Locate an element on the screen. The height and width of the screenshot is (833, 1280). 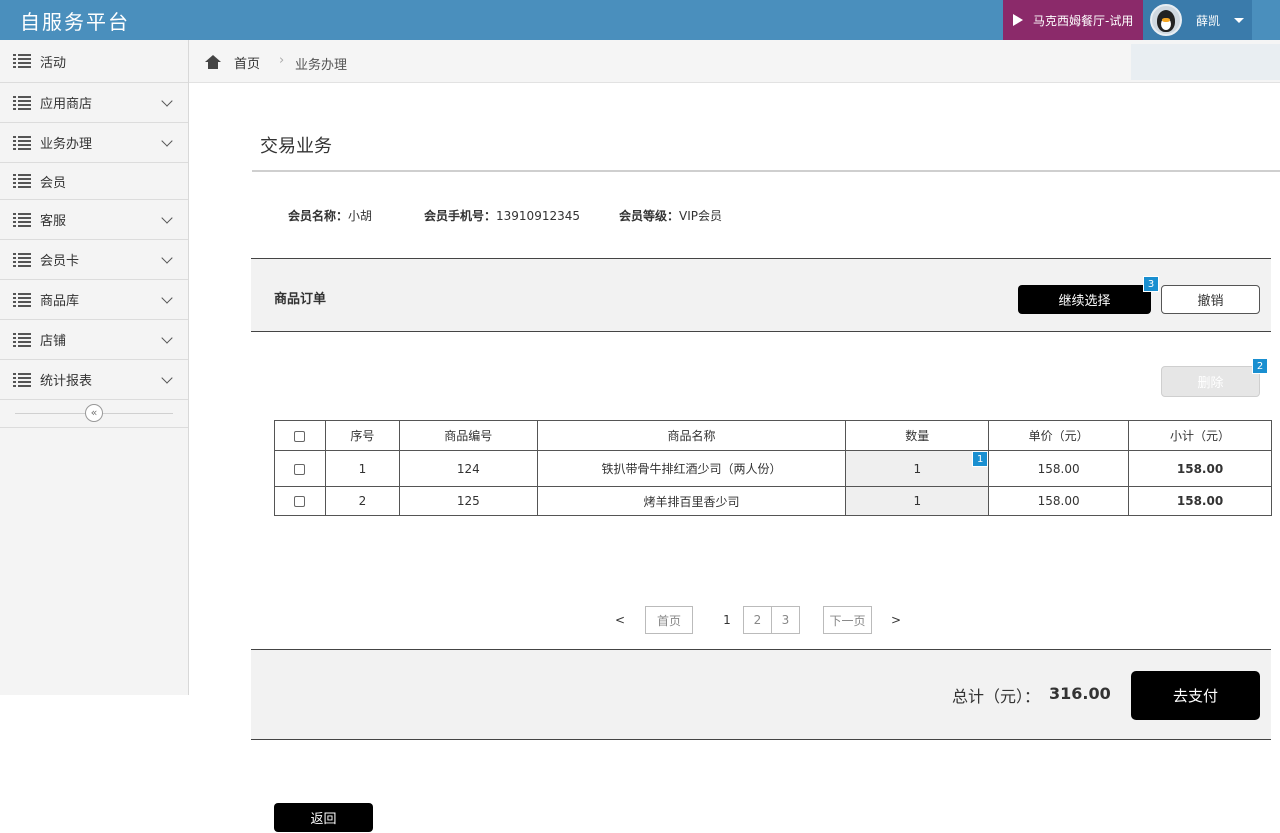
row-qty-cell: 1 is located at coordinates (917, 501).